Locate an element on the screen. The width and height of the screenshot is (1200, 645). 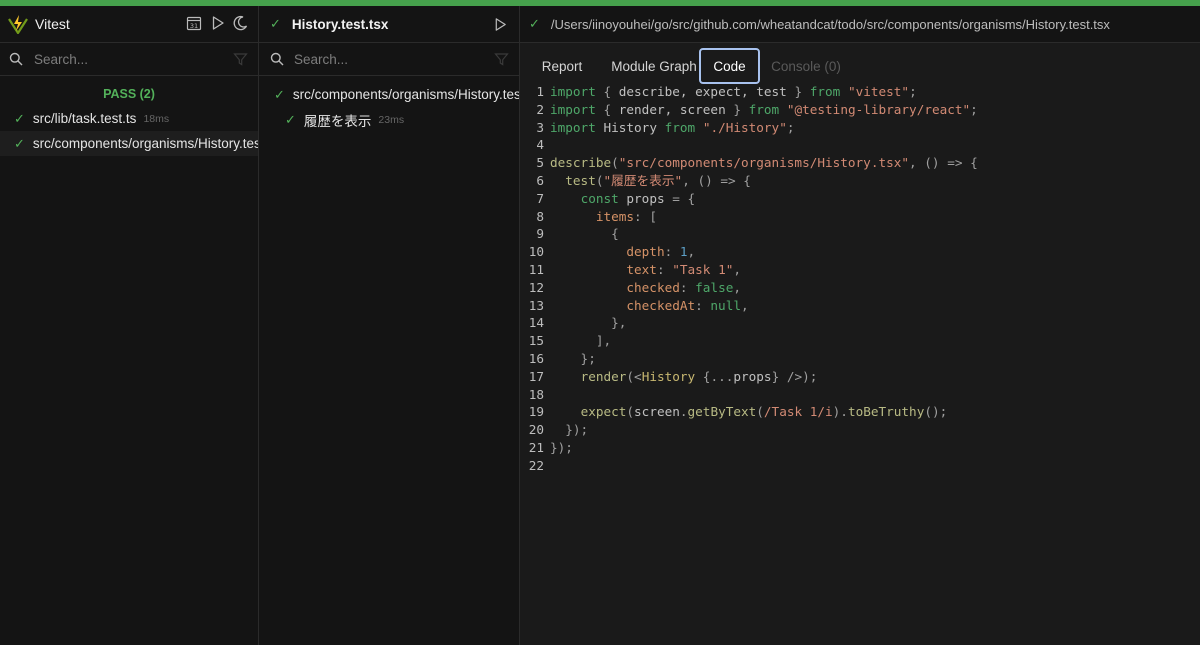
line-number: 5 is located at coordinates (540, 163).